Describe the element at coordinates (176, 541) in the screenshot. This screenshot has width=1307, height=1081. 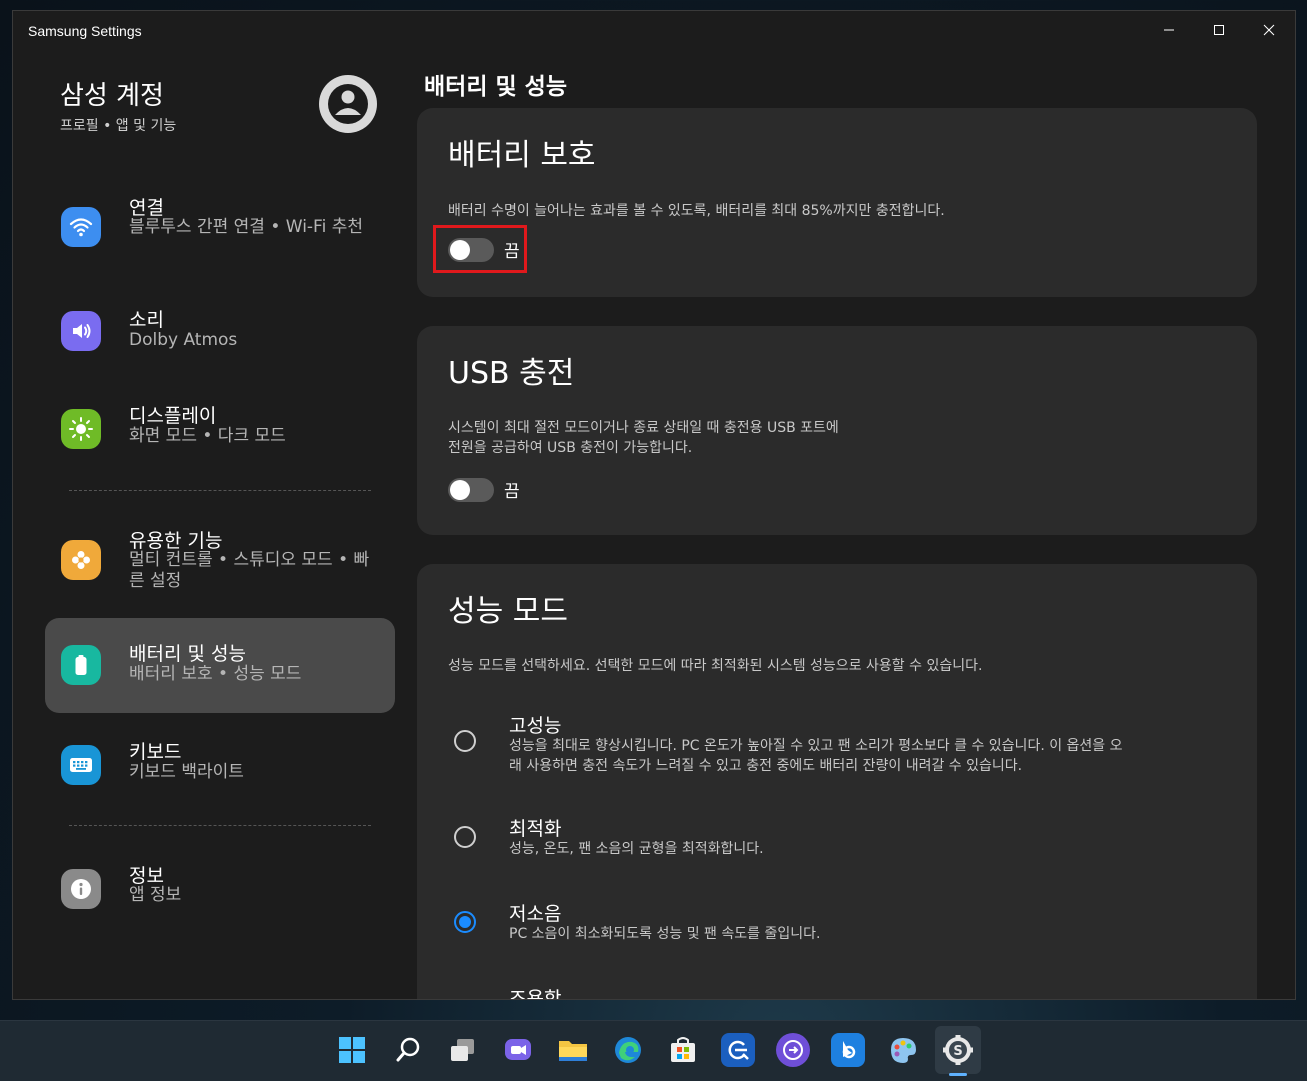
I see `sidebar-item-label: 유용한 기능` at that location.